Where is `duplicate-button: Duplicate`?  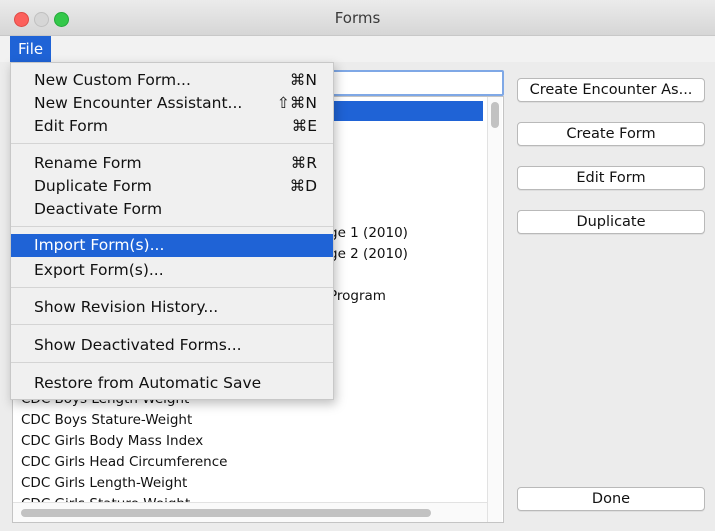 duplicate-button: Duplicate is located at coordinates (611, 222).